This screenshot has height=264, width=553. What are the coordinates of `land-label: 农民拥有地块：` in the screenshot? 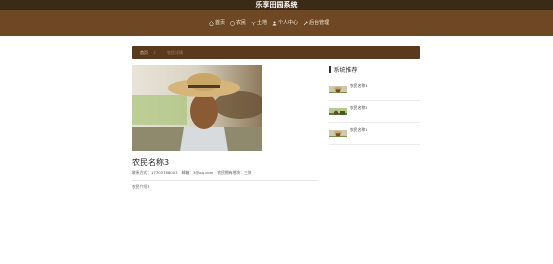 It's located at (230, 172).